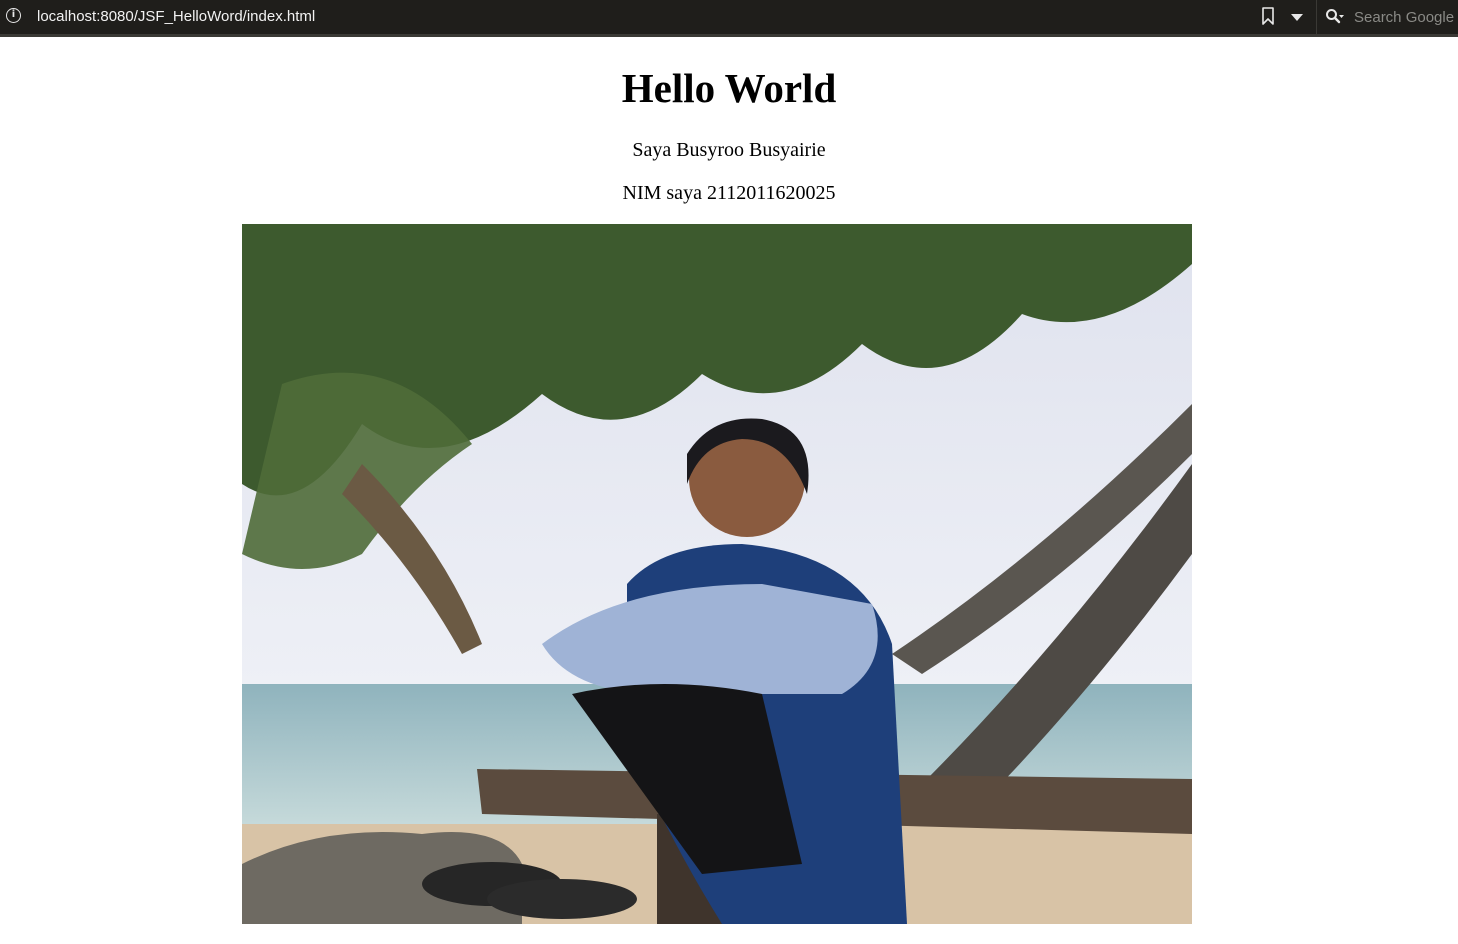  I want to click on address-bar: localhost:8080/JSF_HelloWord/index.html, so click(176, 17).